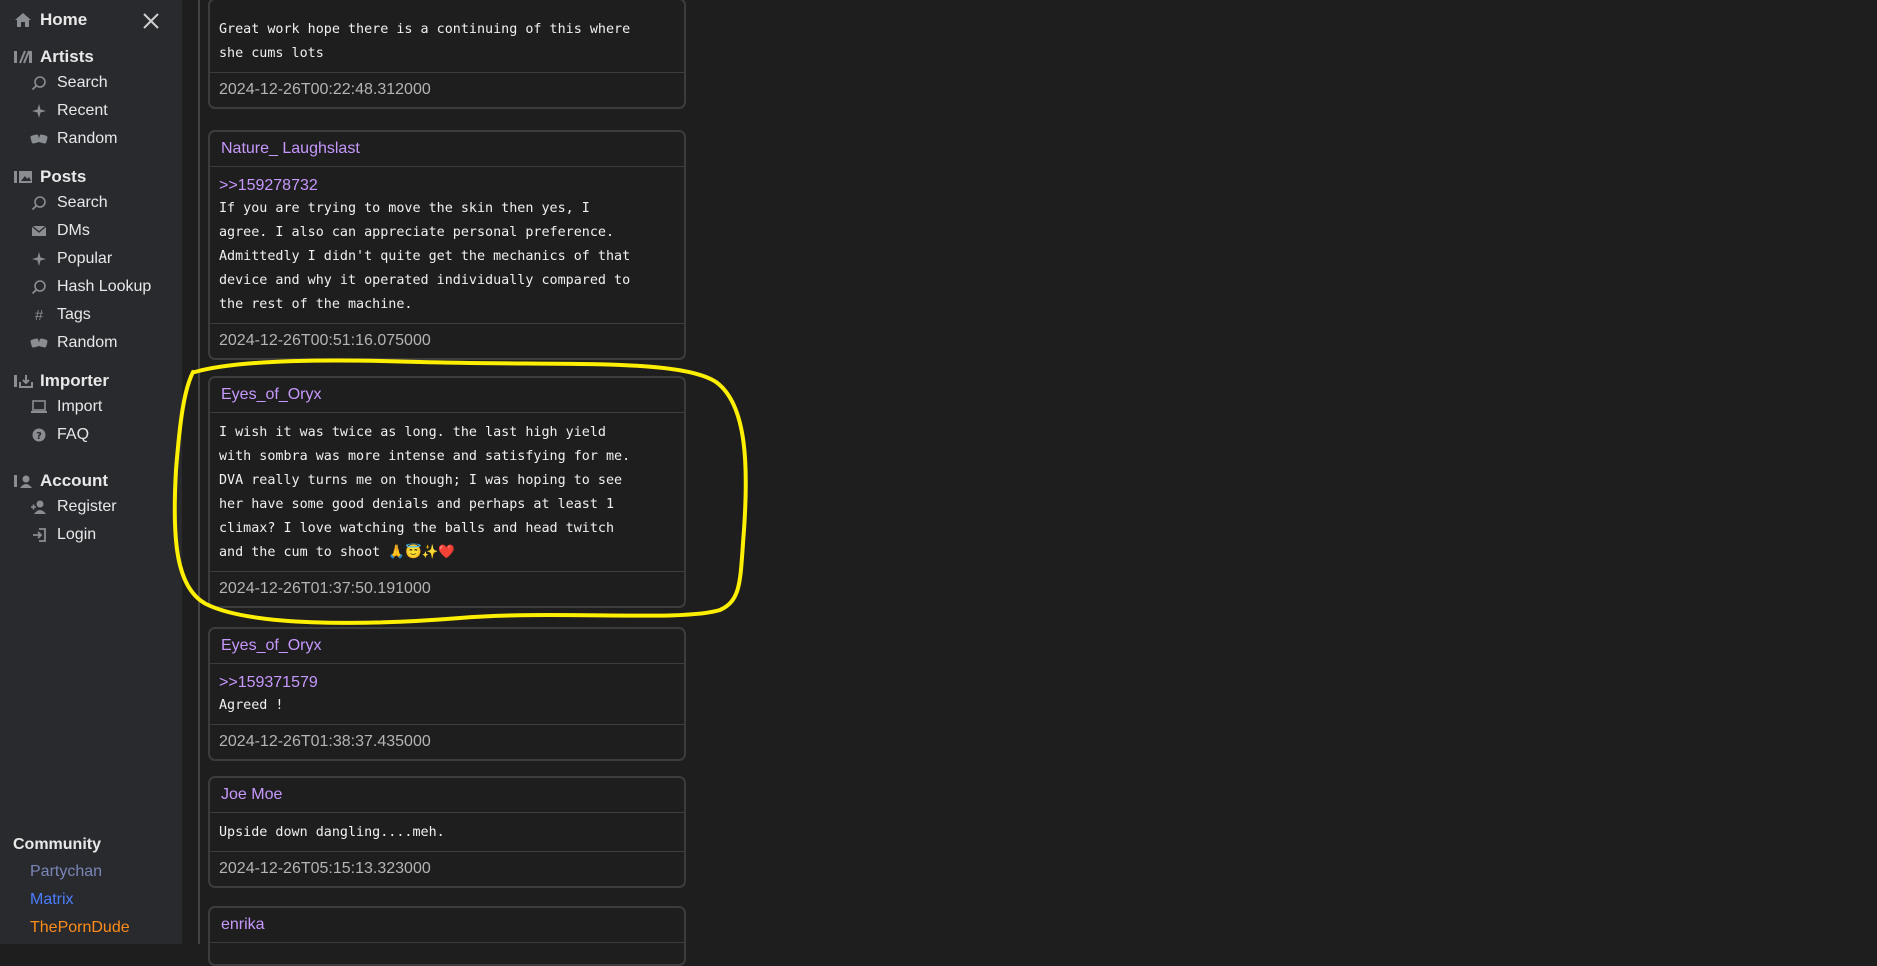 This screenshot has height=966, width=1877. I want to click on nav-section-account: Account Register Login, so click(65, 509).